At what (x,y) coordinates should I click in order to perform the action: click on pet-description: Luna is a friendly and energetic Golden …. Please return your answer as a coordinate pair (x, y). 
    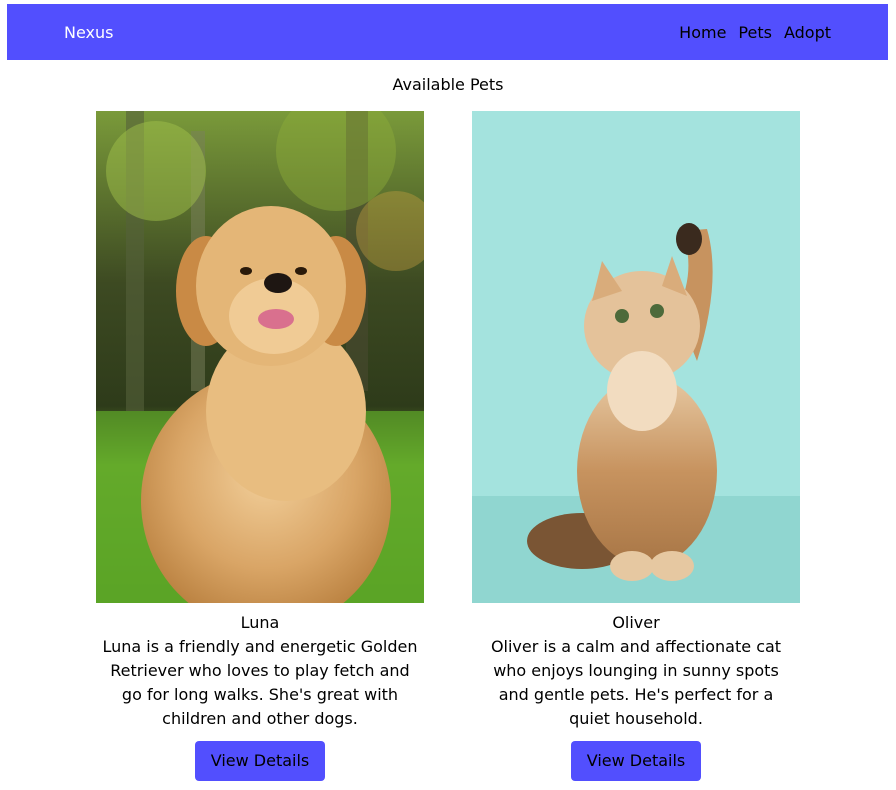
    Looking at the image, I should click on (260, 682).